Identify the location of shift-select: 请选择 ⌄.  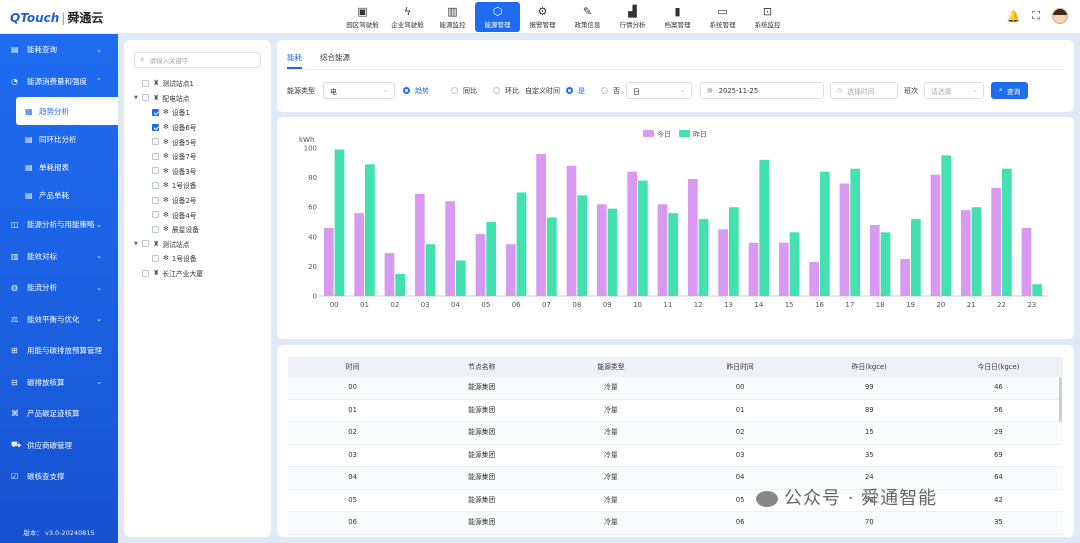
(954, 90).